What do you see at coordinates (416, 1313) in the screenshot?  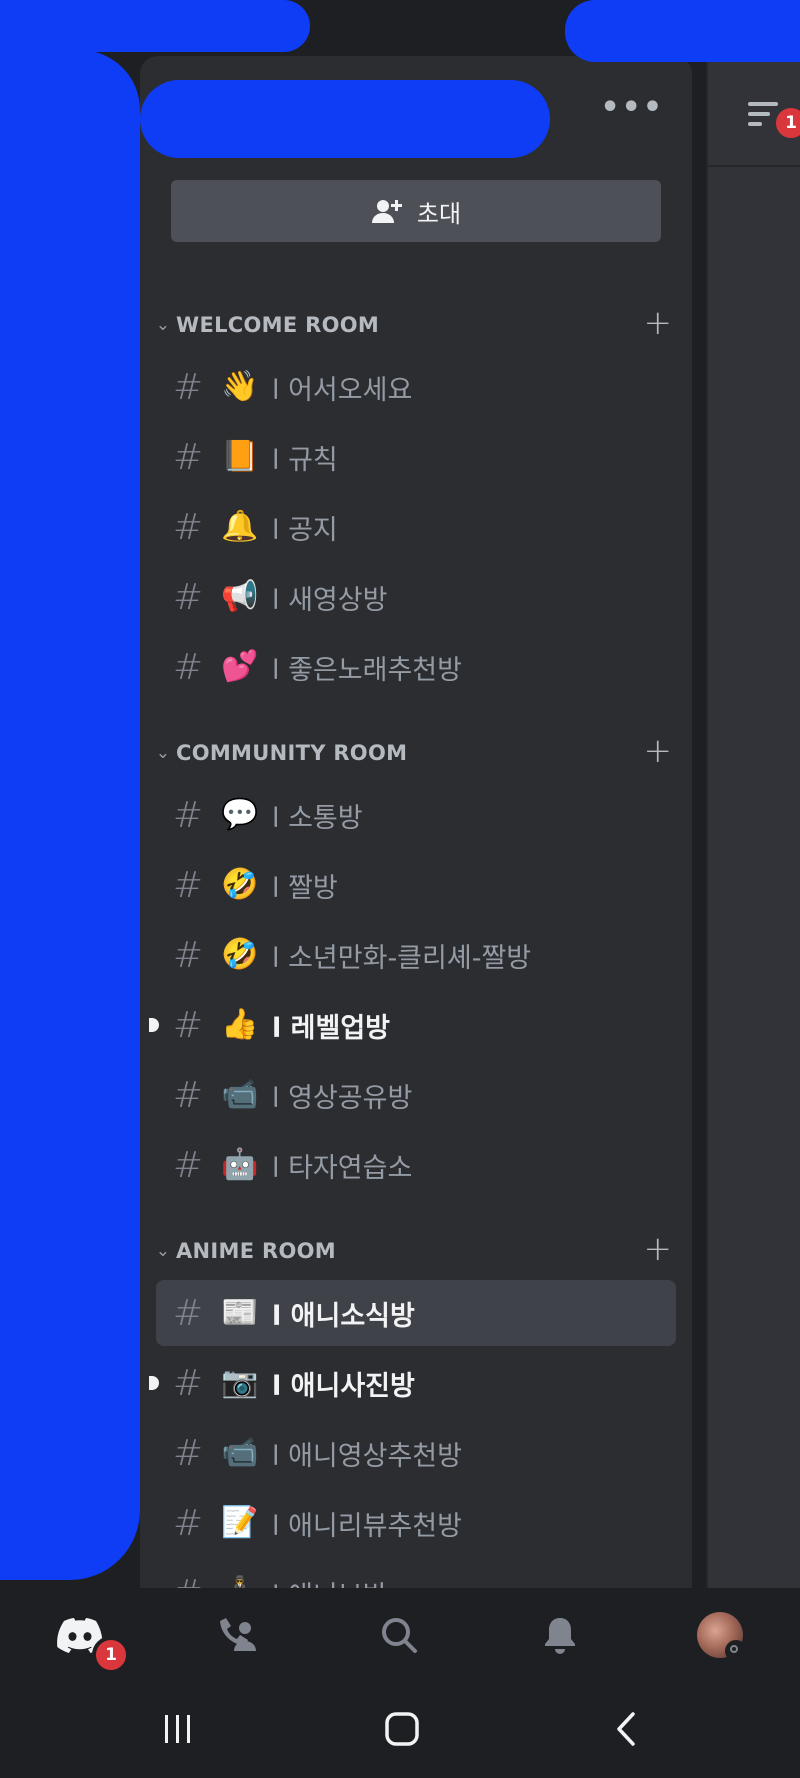 I see `channel-item-selected: # 📰 l 애니소식방` at bounding box center [416, 1313].